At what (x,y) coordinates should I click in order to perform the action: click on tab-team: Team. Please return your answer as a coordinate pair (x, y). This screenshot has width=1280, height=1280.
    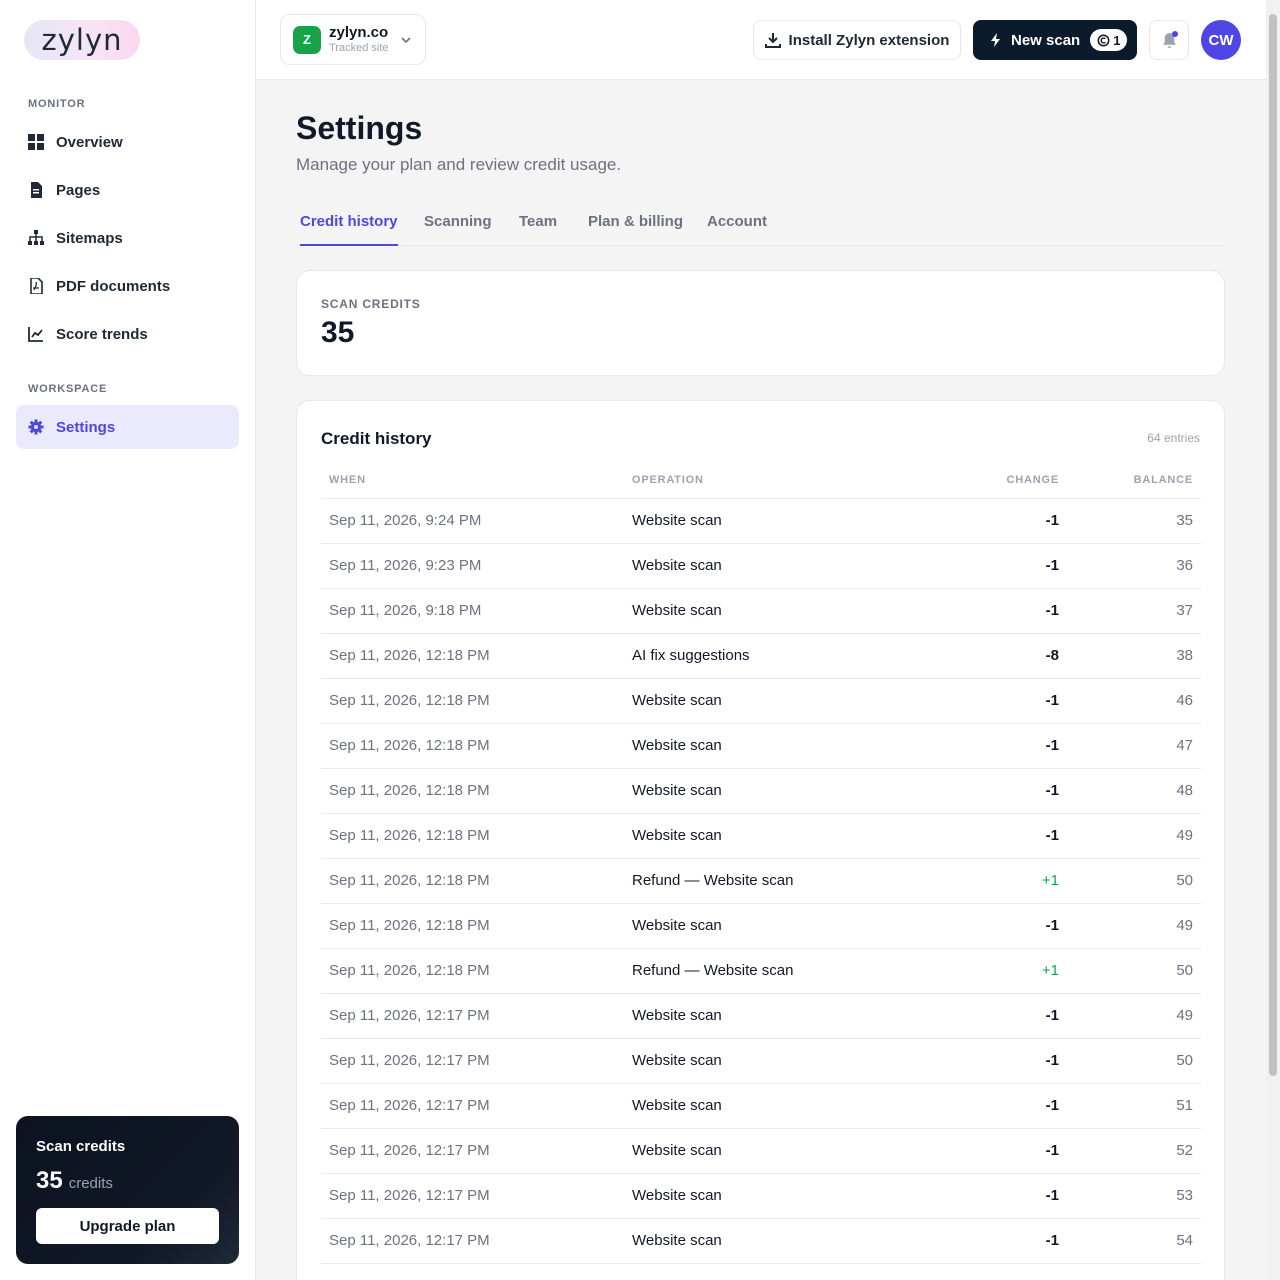
    Looking at the image, I should click on (538, 229).